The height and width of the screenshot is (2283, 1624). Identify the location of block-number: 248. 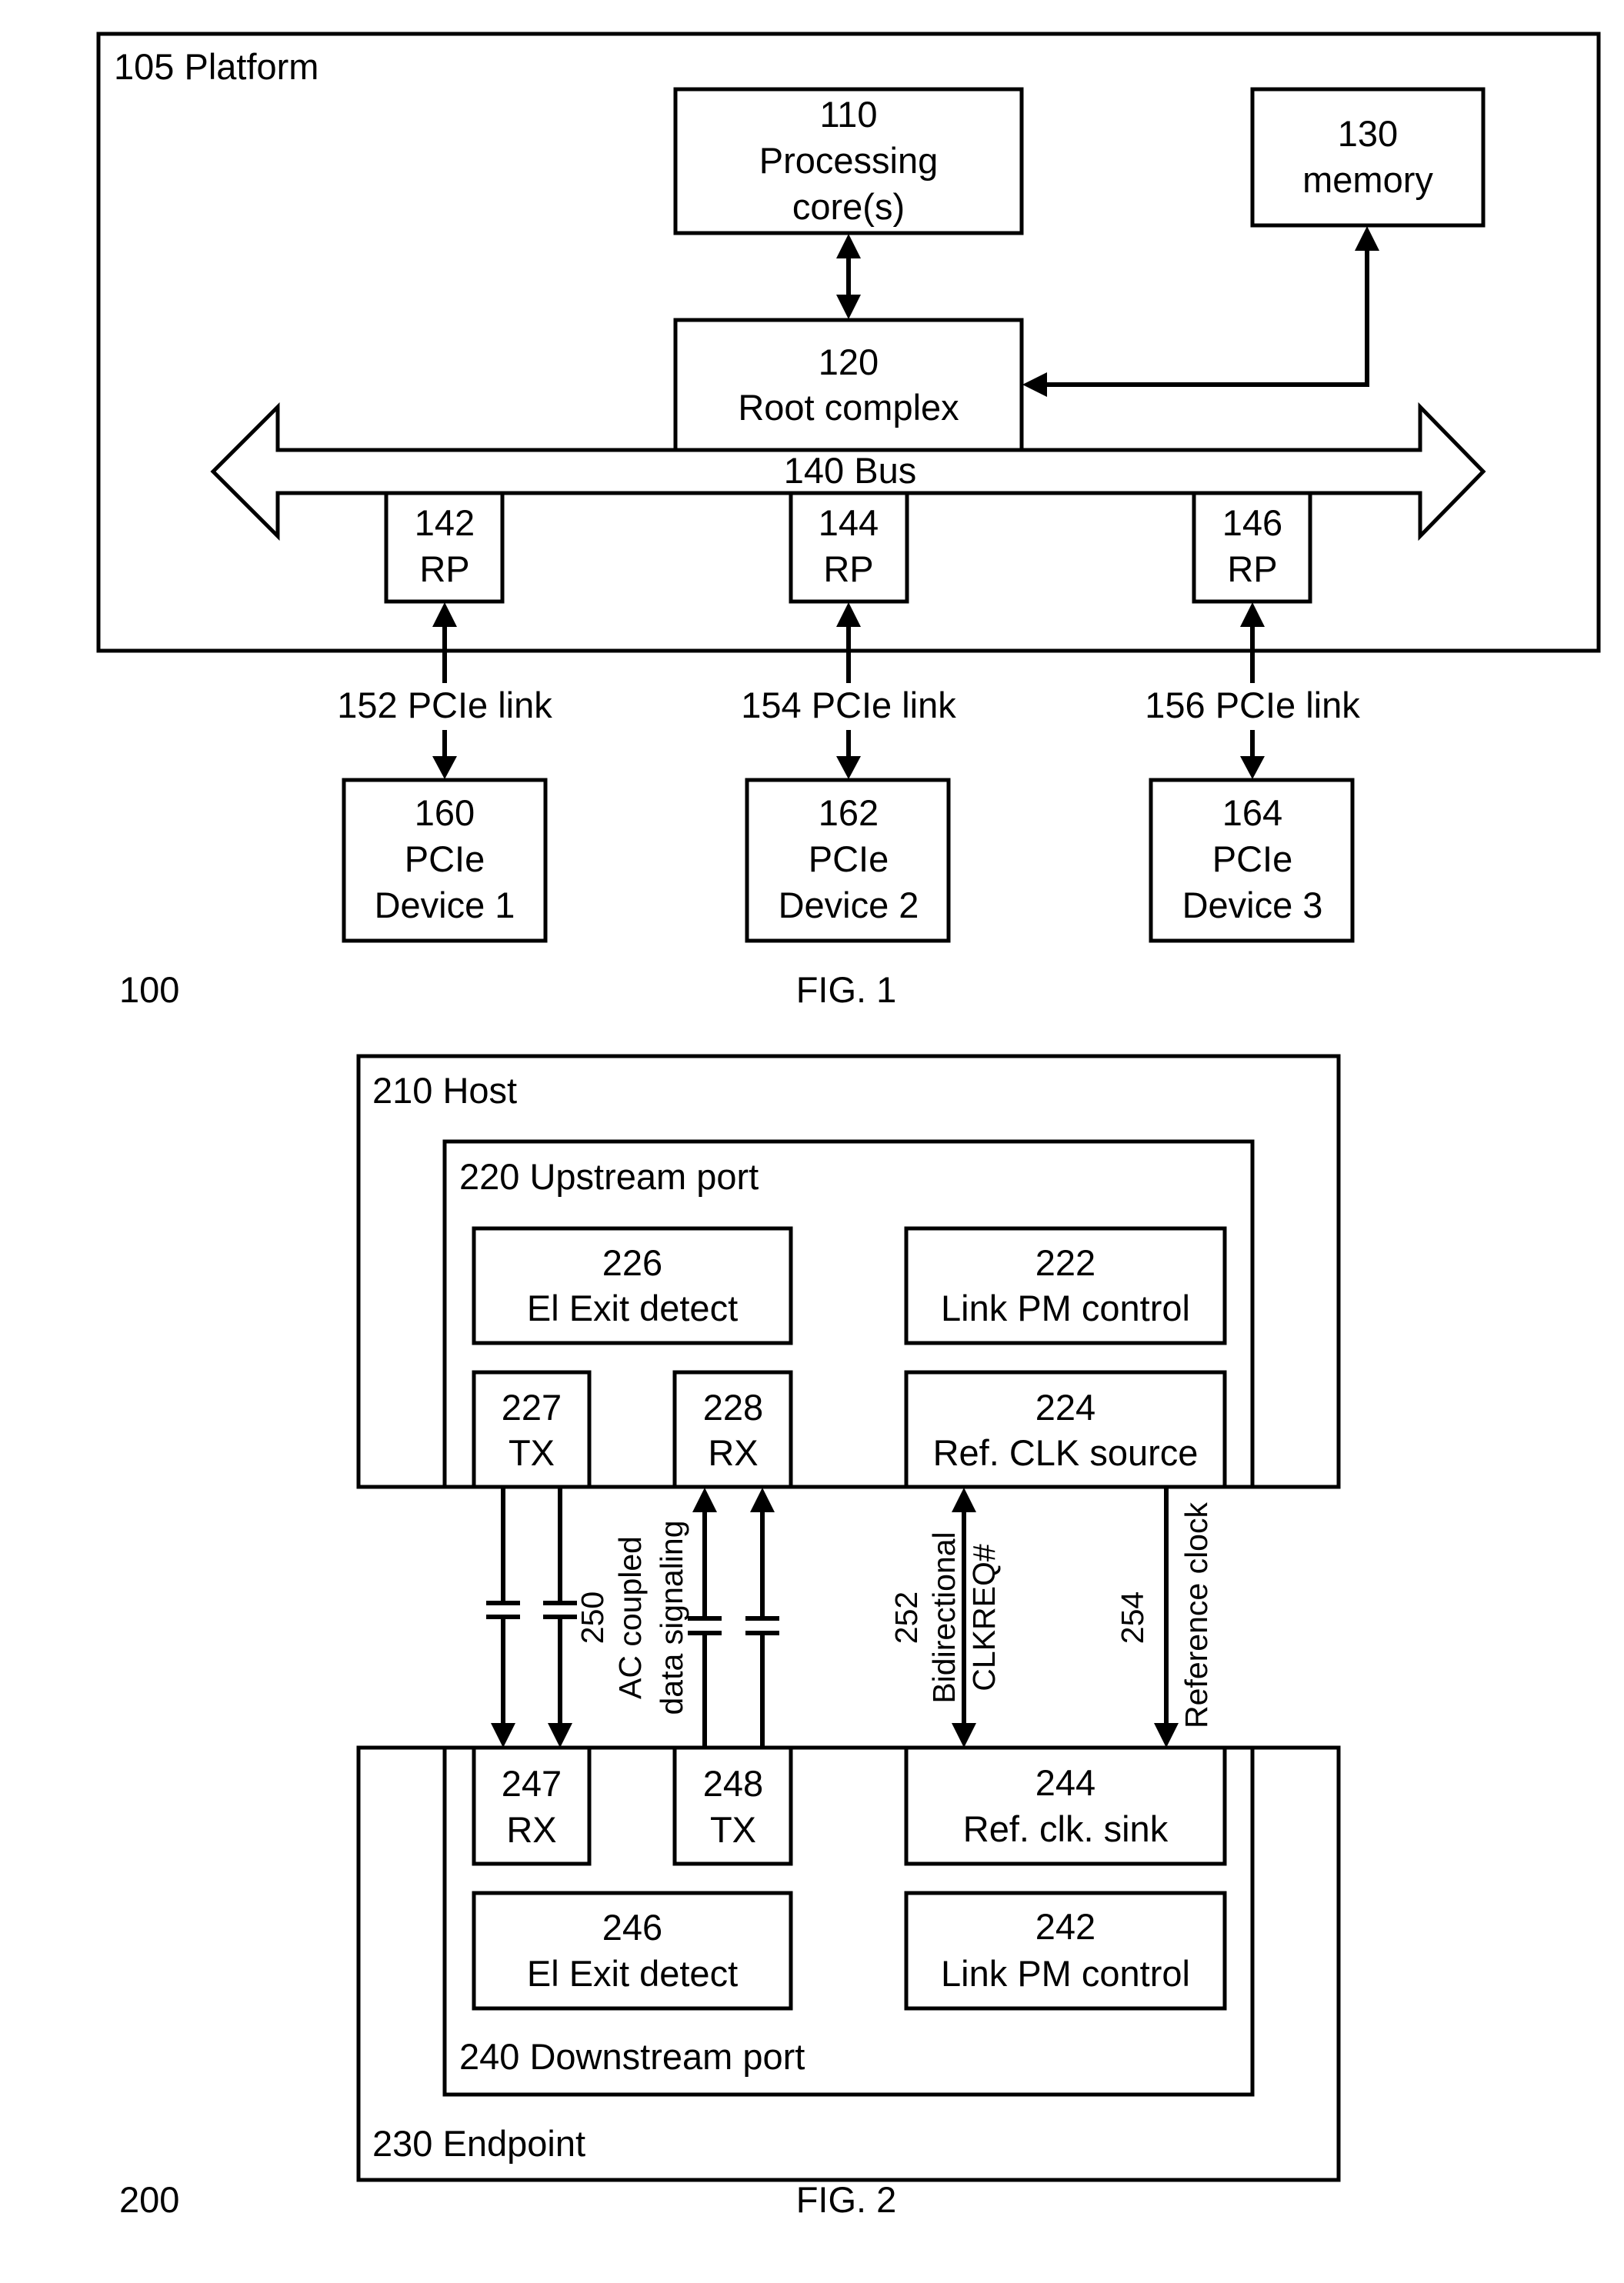
(733, 1783).